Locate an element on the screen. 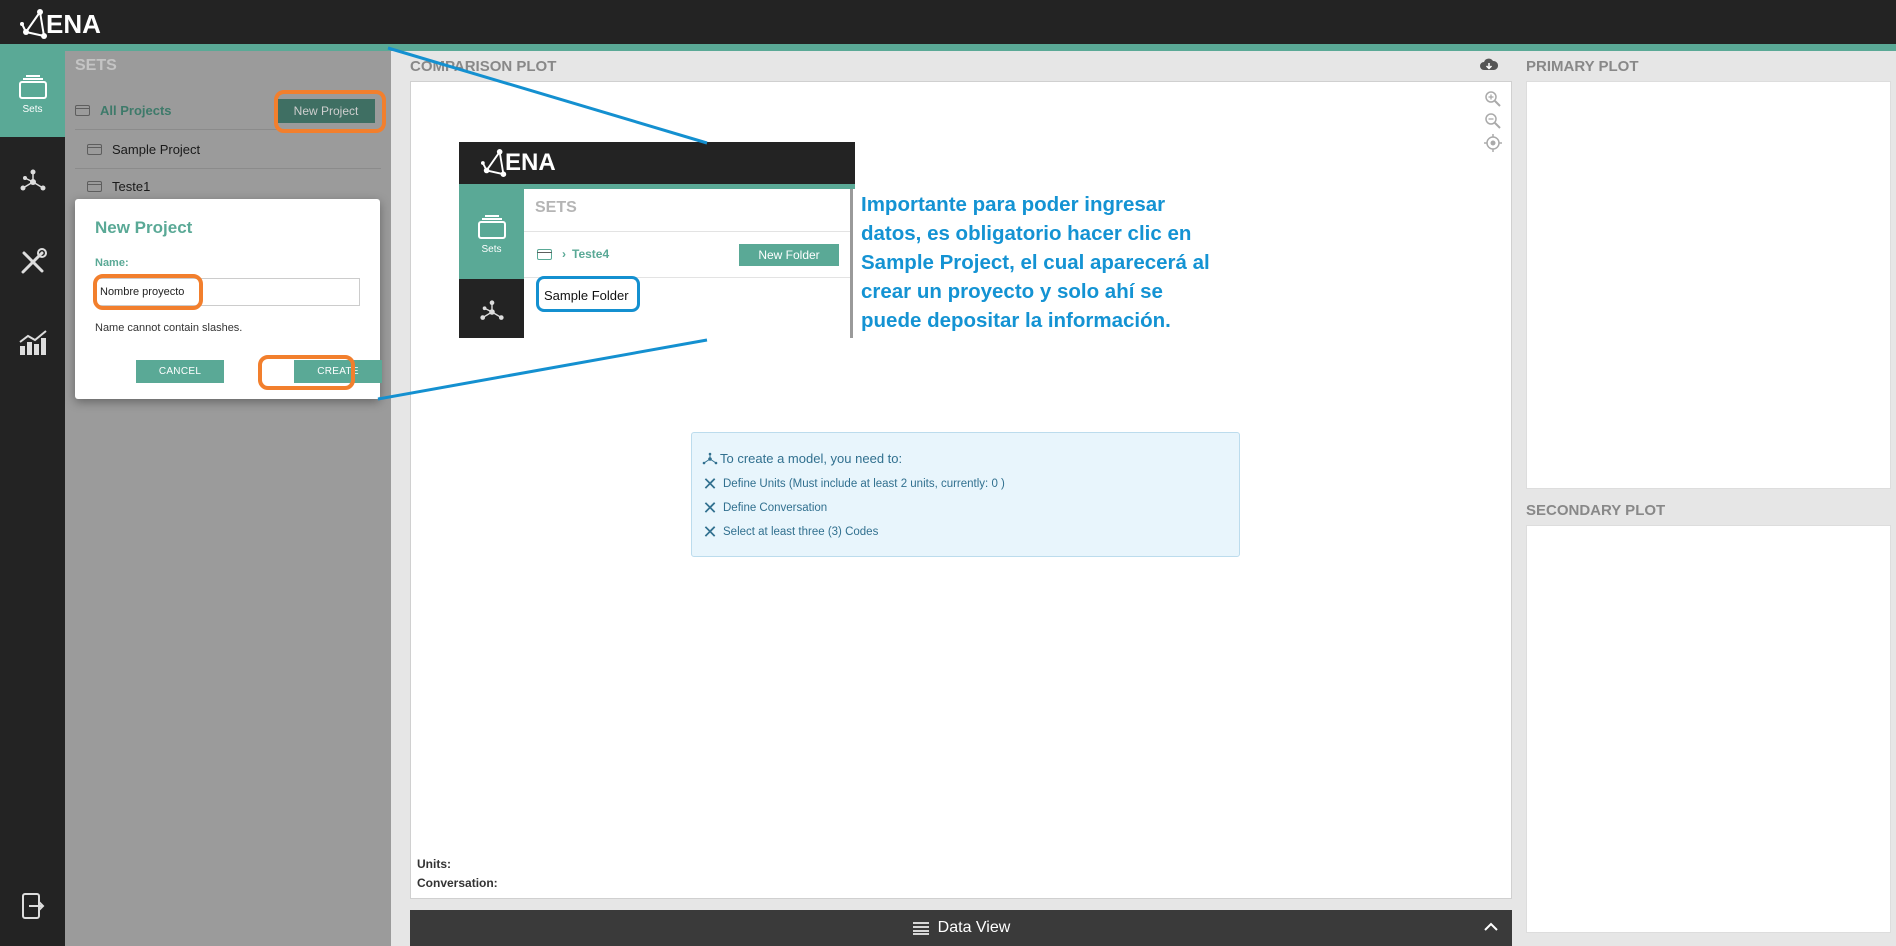 The width and height of the screenshot is (1896, 946). requirement-text: Define Conversation is located at coordinates (775, 508).